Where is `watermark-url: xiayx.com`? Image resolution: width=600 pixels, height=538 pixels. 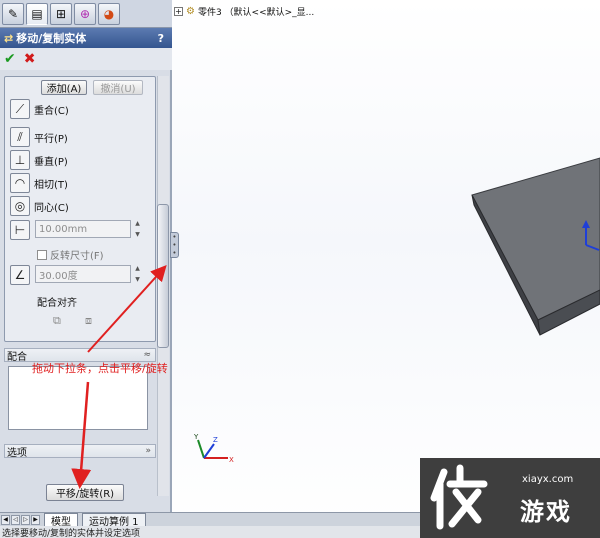 watermark-url: xiayx.com is located at coordinates (548, 479).